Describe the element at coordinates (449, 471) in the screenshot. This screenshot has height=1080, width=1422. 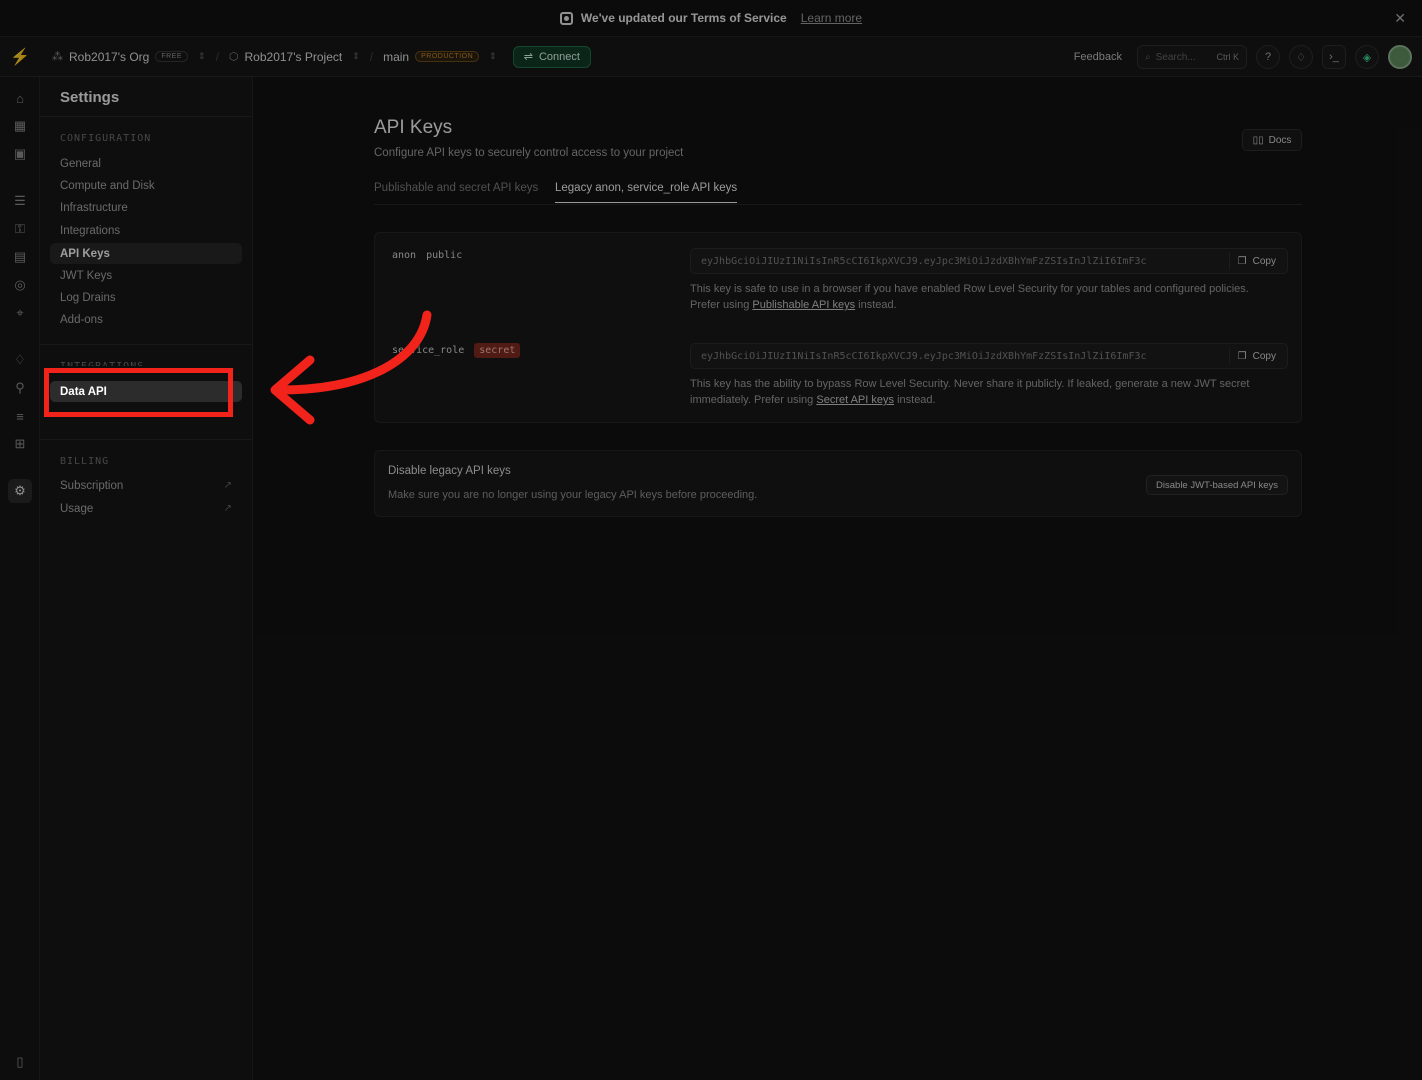
I see `disable-title: Disable legacy API keys` at that location.